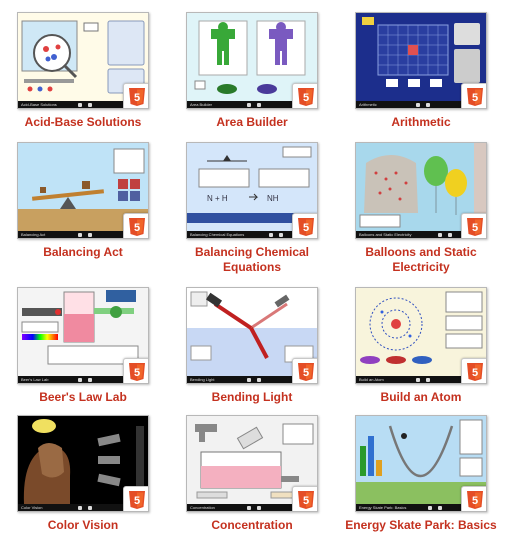 The image size is (506, 544). What do you see at coordinates (83, 463) in the screenshot?
I see `sim-thumbnail: Color Vision 5` at bounding box center [83, 463].